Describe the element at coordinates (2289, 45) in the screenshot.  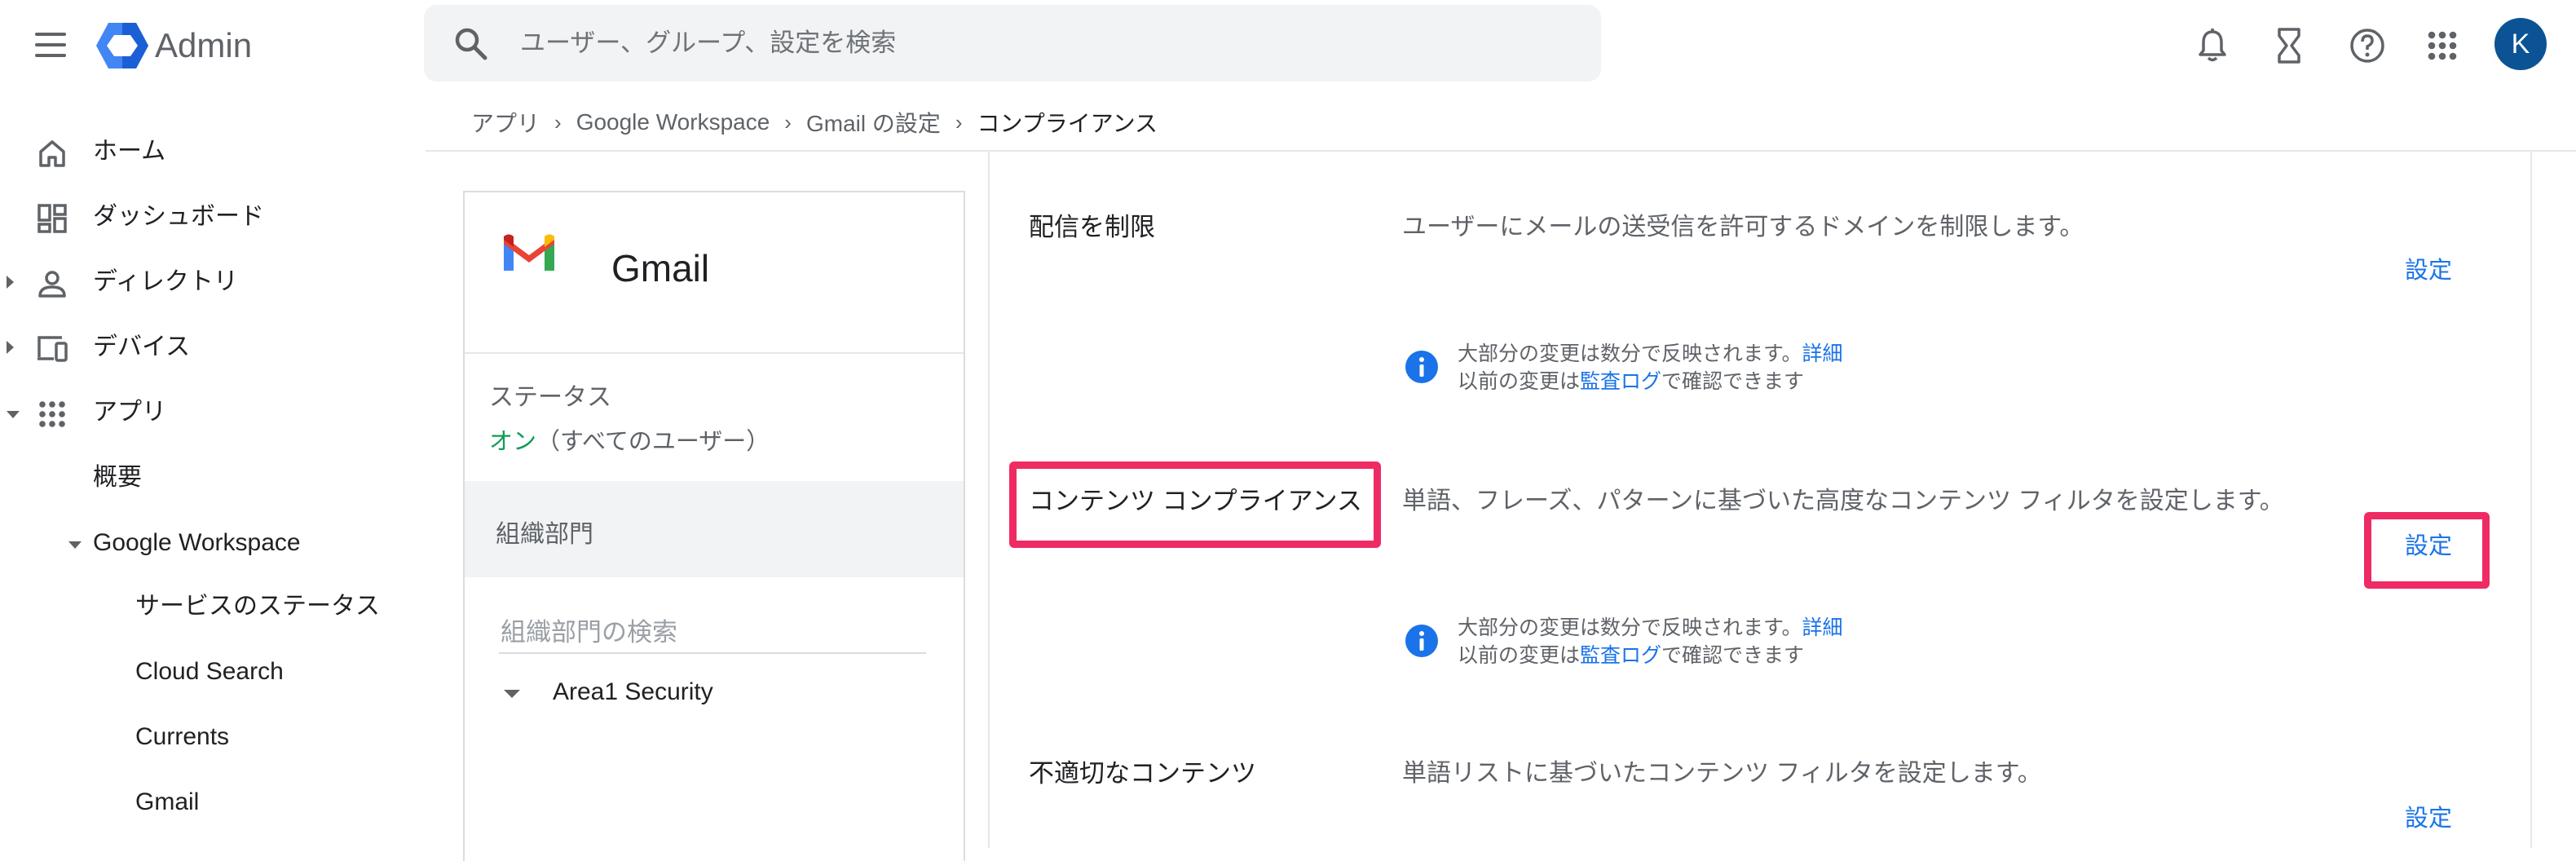
I see `hourglass-icon` at that location.